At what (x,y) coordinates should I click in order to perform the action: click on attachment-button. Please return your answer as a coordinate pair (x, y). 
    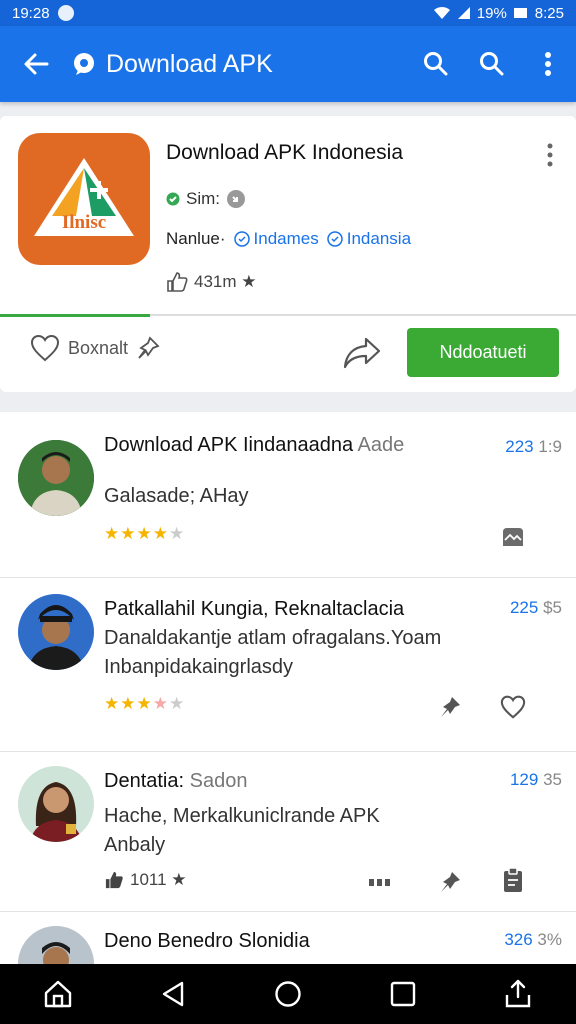
    Looking at the image, I should click on (513, 537).